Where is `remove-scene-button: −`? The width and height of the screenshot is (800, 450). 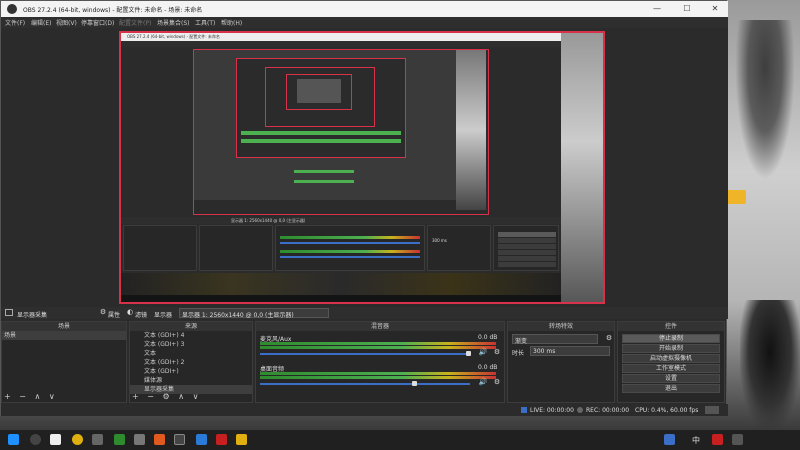 remove-scene-button: − is located at coordinates (22, 396).